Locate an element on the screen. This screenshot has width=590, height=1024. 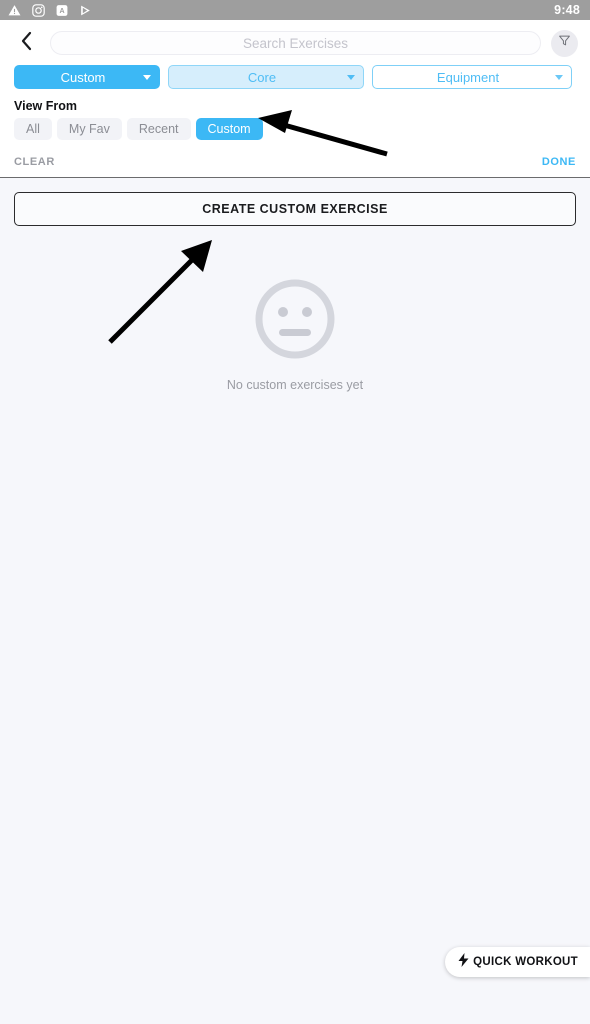
camera-icon is located at coordinates (38, 10).